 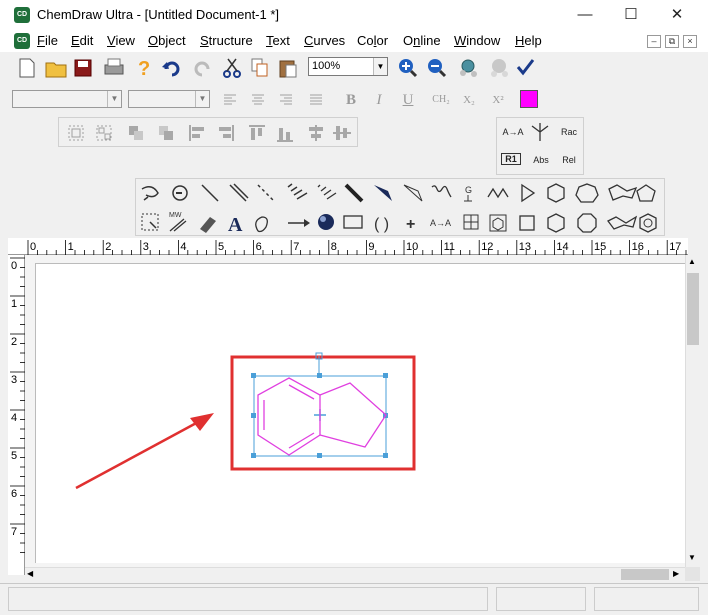 What do you see at coordinates (693, 309) in the screenshot?
I see `vertical-scroll-thumb` at bounding box center [693, 309].